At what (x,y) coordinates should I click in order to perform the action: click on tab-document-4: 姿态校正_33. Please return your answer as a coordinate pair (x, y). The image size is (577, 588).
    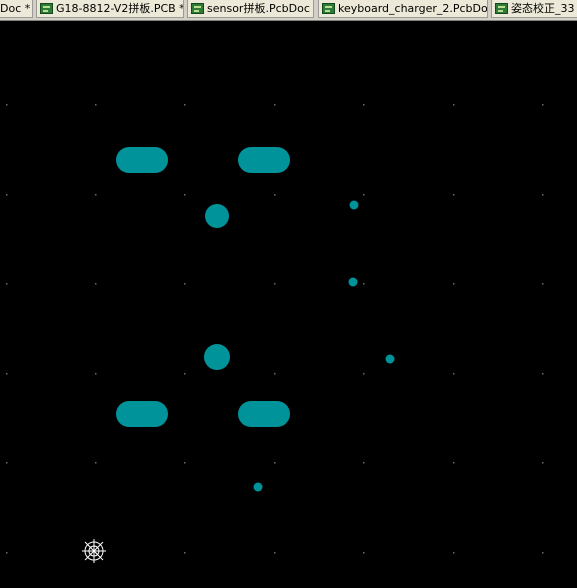
    Looking at the image, I should click on (534, 9).